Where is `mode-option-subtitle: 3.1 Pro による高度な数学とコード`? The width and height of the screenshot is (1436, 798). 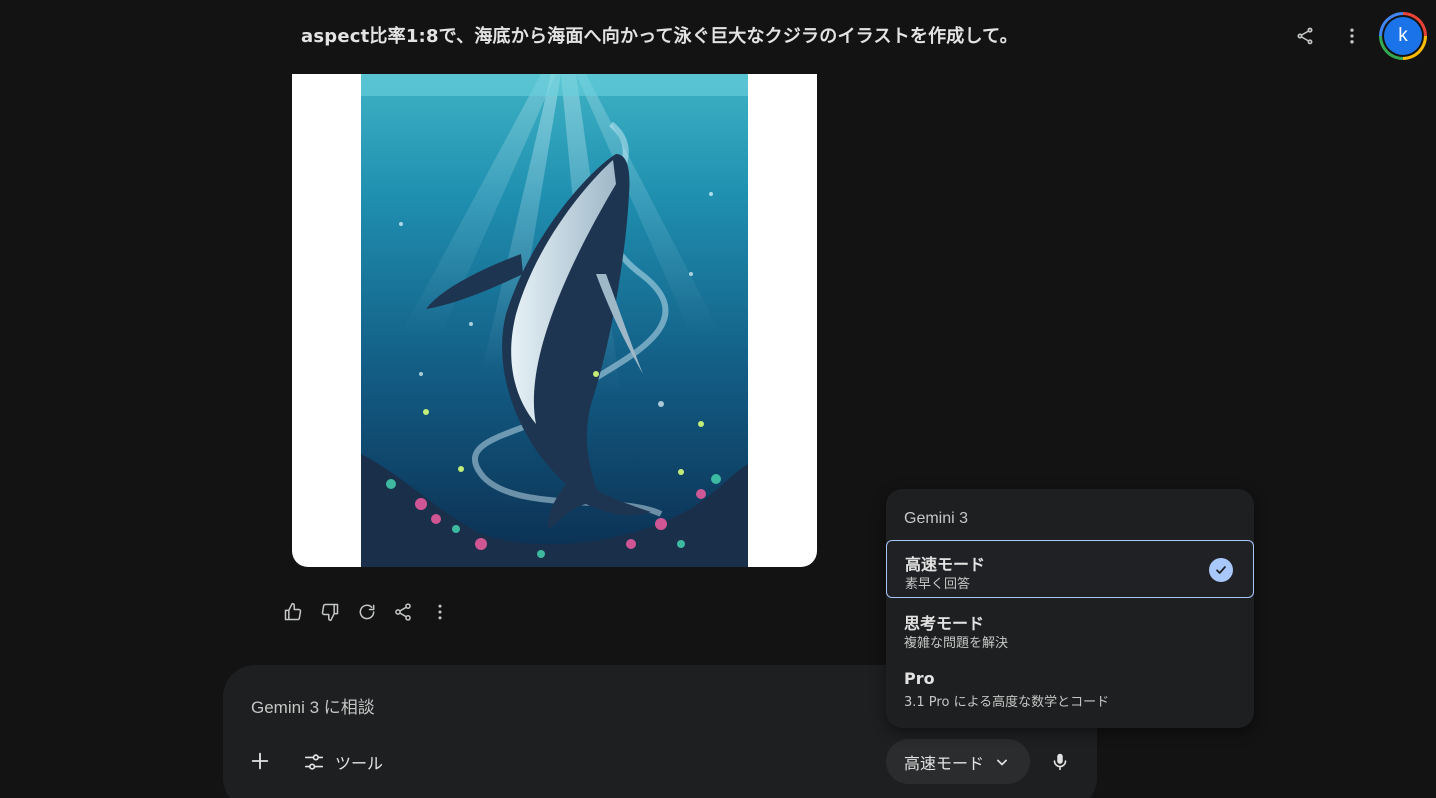
mode-option-subtitle: 3.1 Pro による高度な数学とコード is located at coordinates (1007, 702).